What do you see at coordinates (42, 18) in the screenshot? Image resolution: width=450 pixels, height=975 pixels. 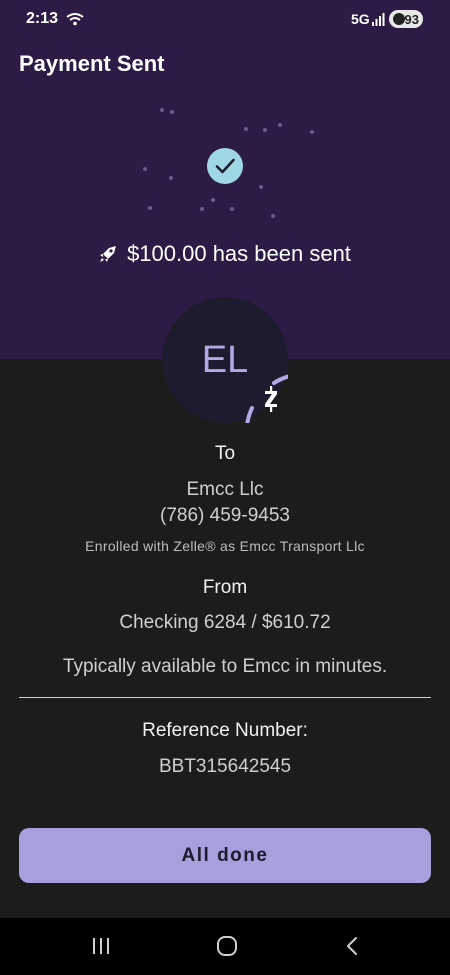 I see `status-time: 2:13` at bounding box center [42, 18].